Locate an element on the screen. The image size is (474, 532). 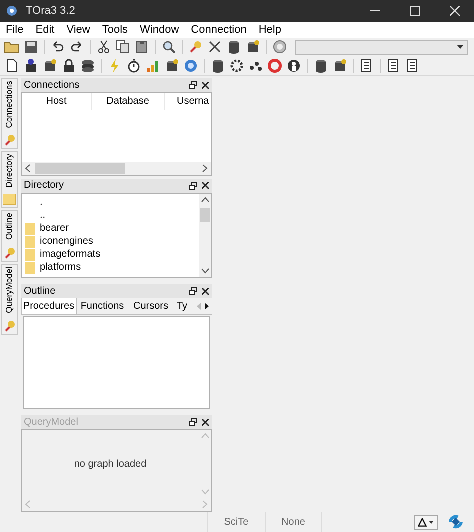
paste-icon is located at coordinates (142, 47).